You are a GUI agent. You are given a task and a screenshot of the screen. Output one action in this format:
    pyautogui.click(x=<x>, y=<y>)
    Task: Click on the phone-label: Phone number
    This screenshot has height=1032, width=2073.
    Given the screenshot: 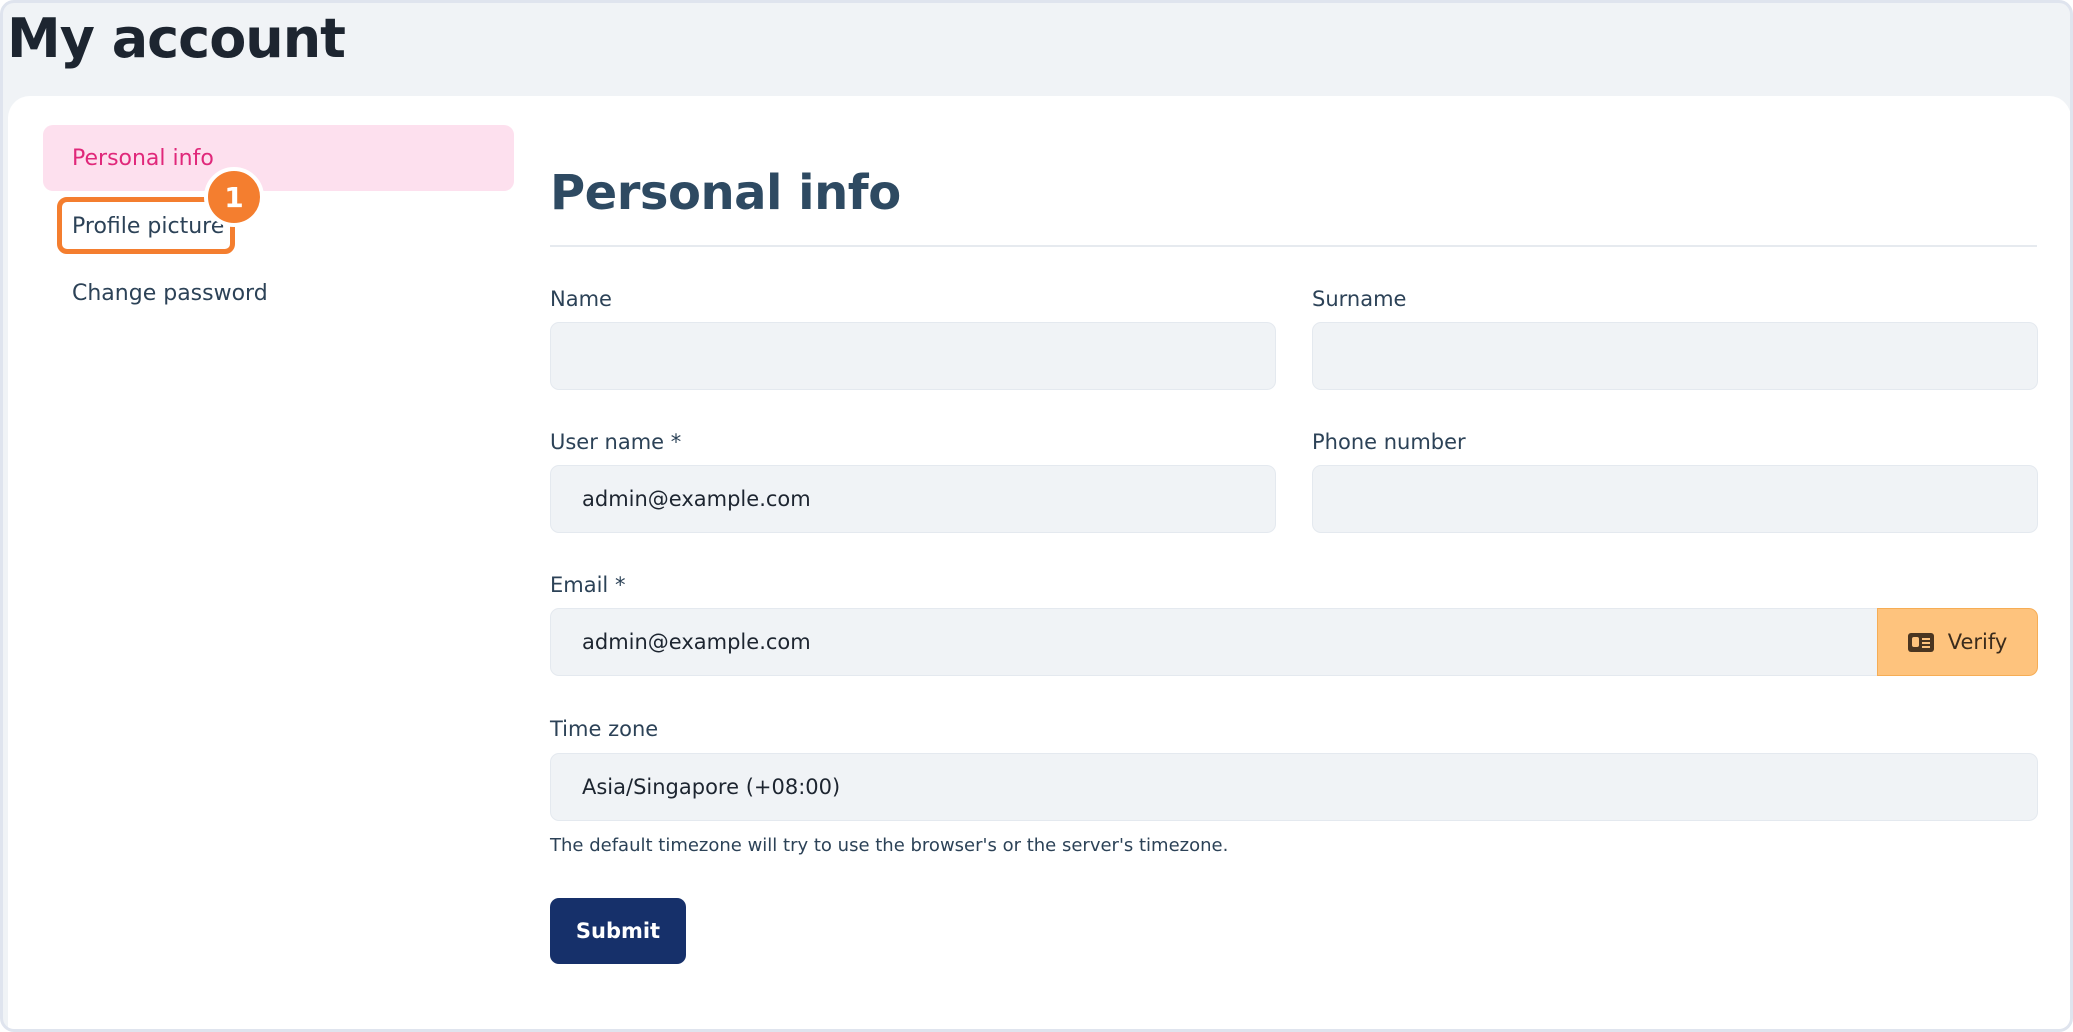 What is the action you would take?
    pyautogui.click(x=1389, y=442)
    